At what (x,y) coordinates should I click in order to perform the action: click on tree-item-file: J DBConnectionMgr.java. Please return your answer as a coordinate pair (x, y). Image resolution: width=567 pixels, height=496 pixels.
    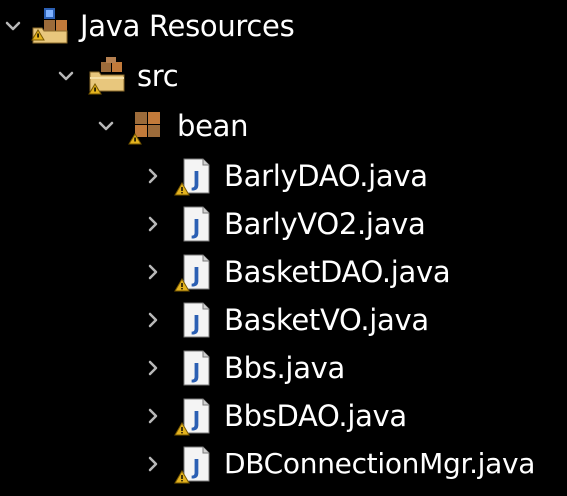
    Looking at the image, I should click on (338, 464).